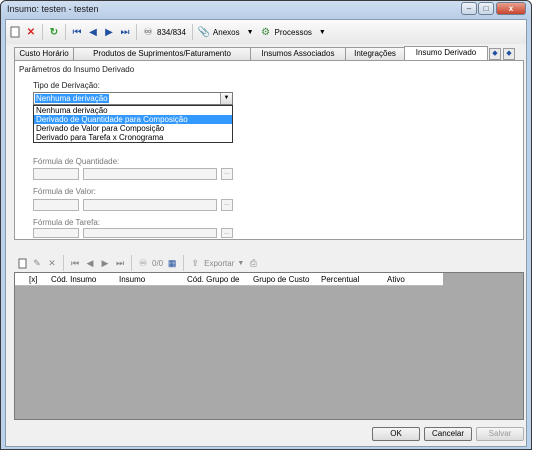 This screenshot has height=456, width=538. I want to click on quantity-formula-label: Fórmula de Quantidade:, so click(76, 161).